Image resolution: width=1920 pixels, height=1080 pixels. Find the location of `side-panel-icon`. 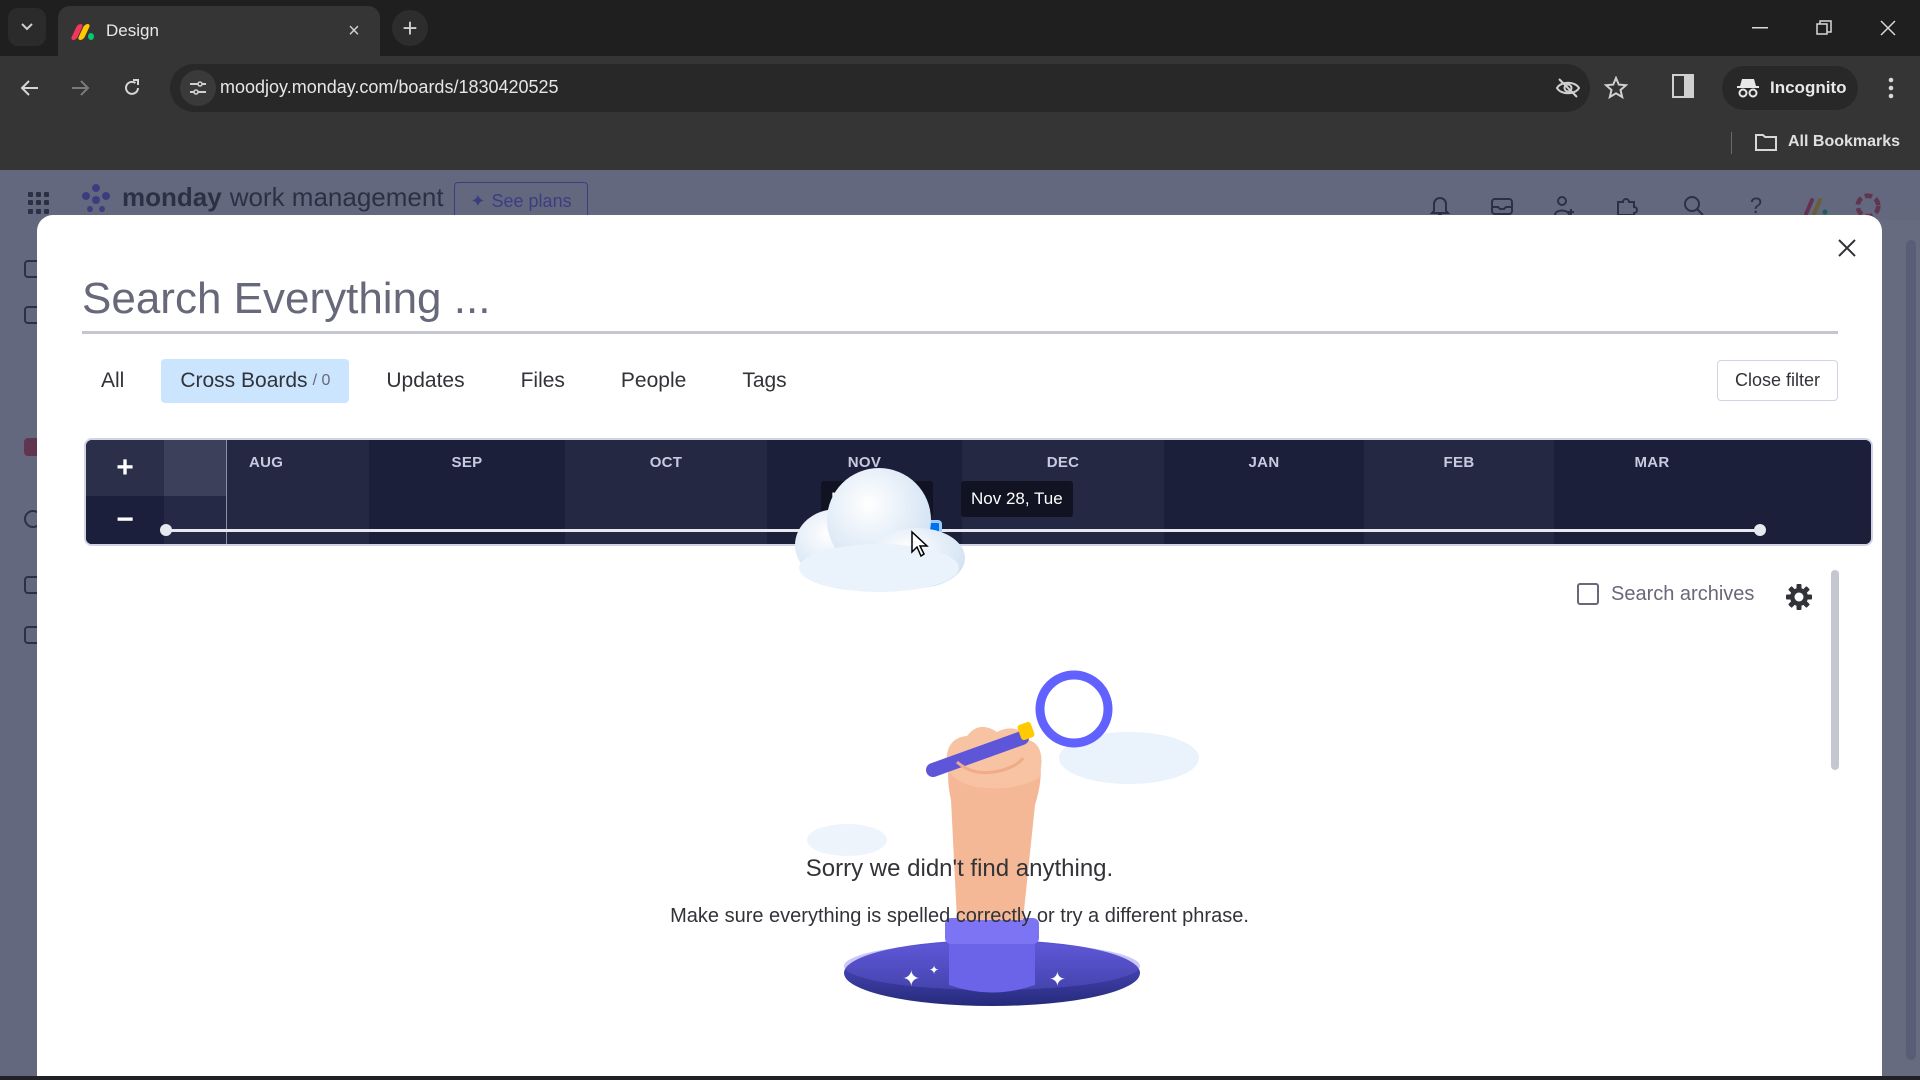

side-panel-icon is located at coordinates (1683, 88).